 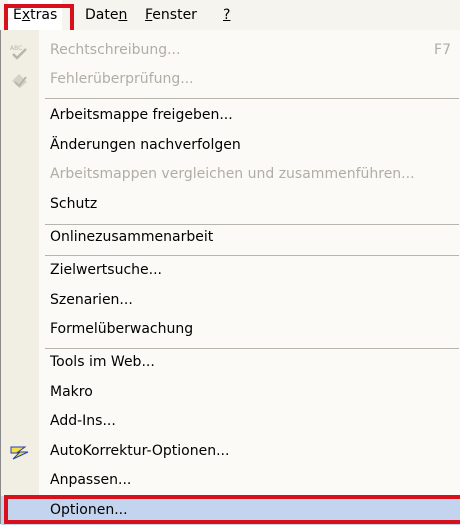 What do you see at coordinates (226, 15) in the screenshot?
I see `menu-help: ?` at bounding box center [226, 15].